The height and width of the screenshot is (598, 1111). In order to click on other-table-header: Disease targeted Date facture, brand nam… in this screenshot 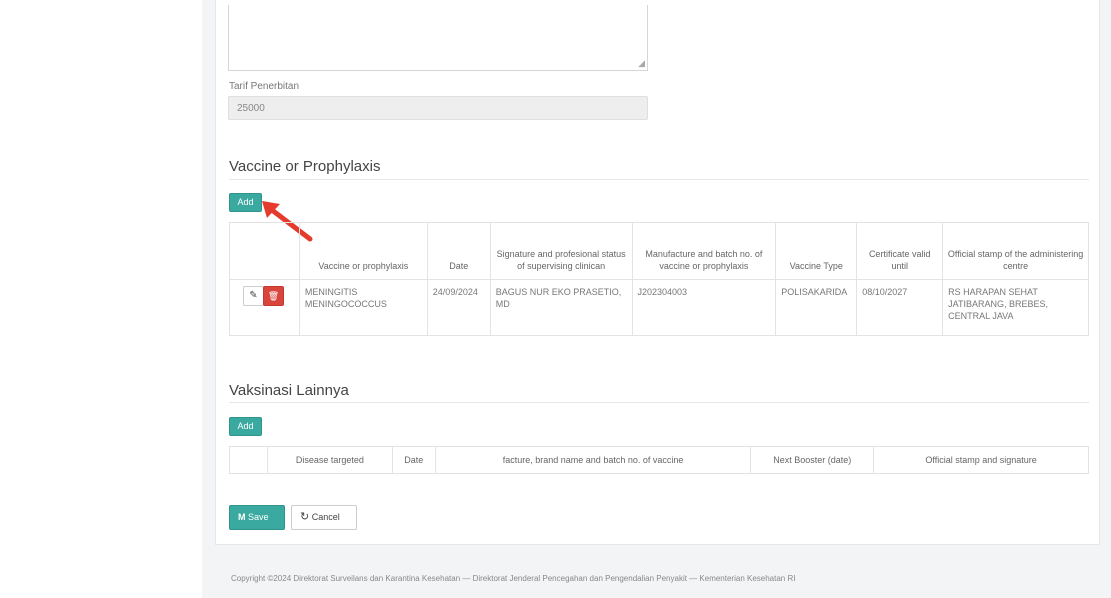, I will do `click(659, 460)`.